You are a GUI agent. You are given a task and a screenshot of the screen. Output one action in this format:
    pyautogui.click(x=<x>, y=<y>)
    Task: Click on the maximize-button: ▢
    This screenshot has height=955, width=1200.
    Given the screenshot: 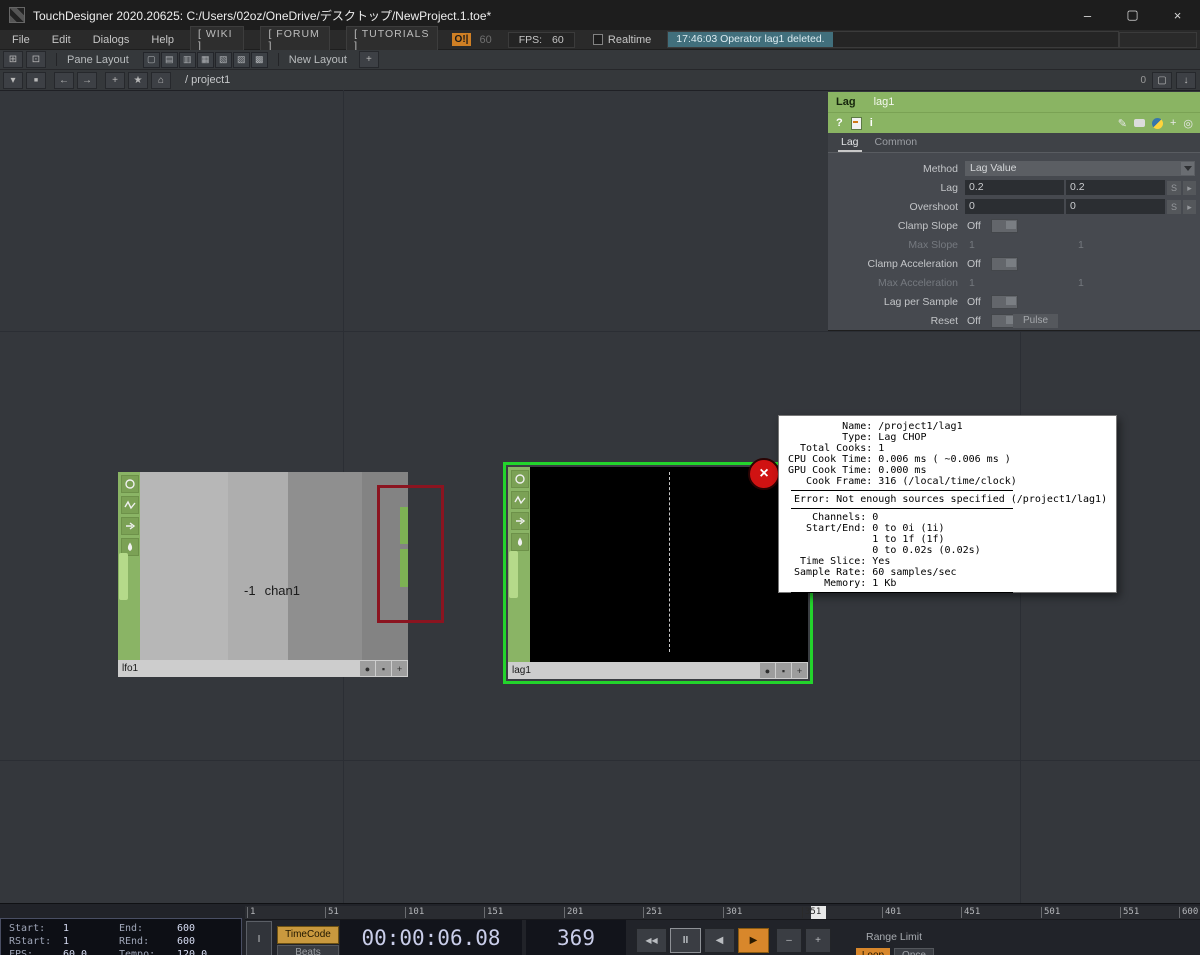 What is the action you would take?
    pyautogui.click(x=1132, y=15)
    